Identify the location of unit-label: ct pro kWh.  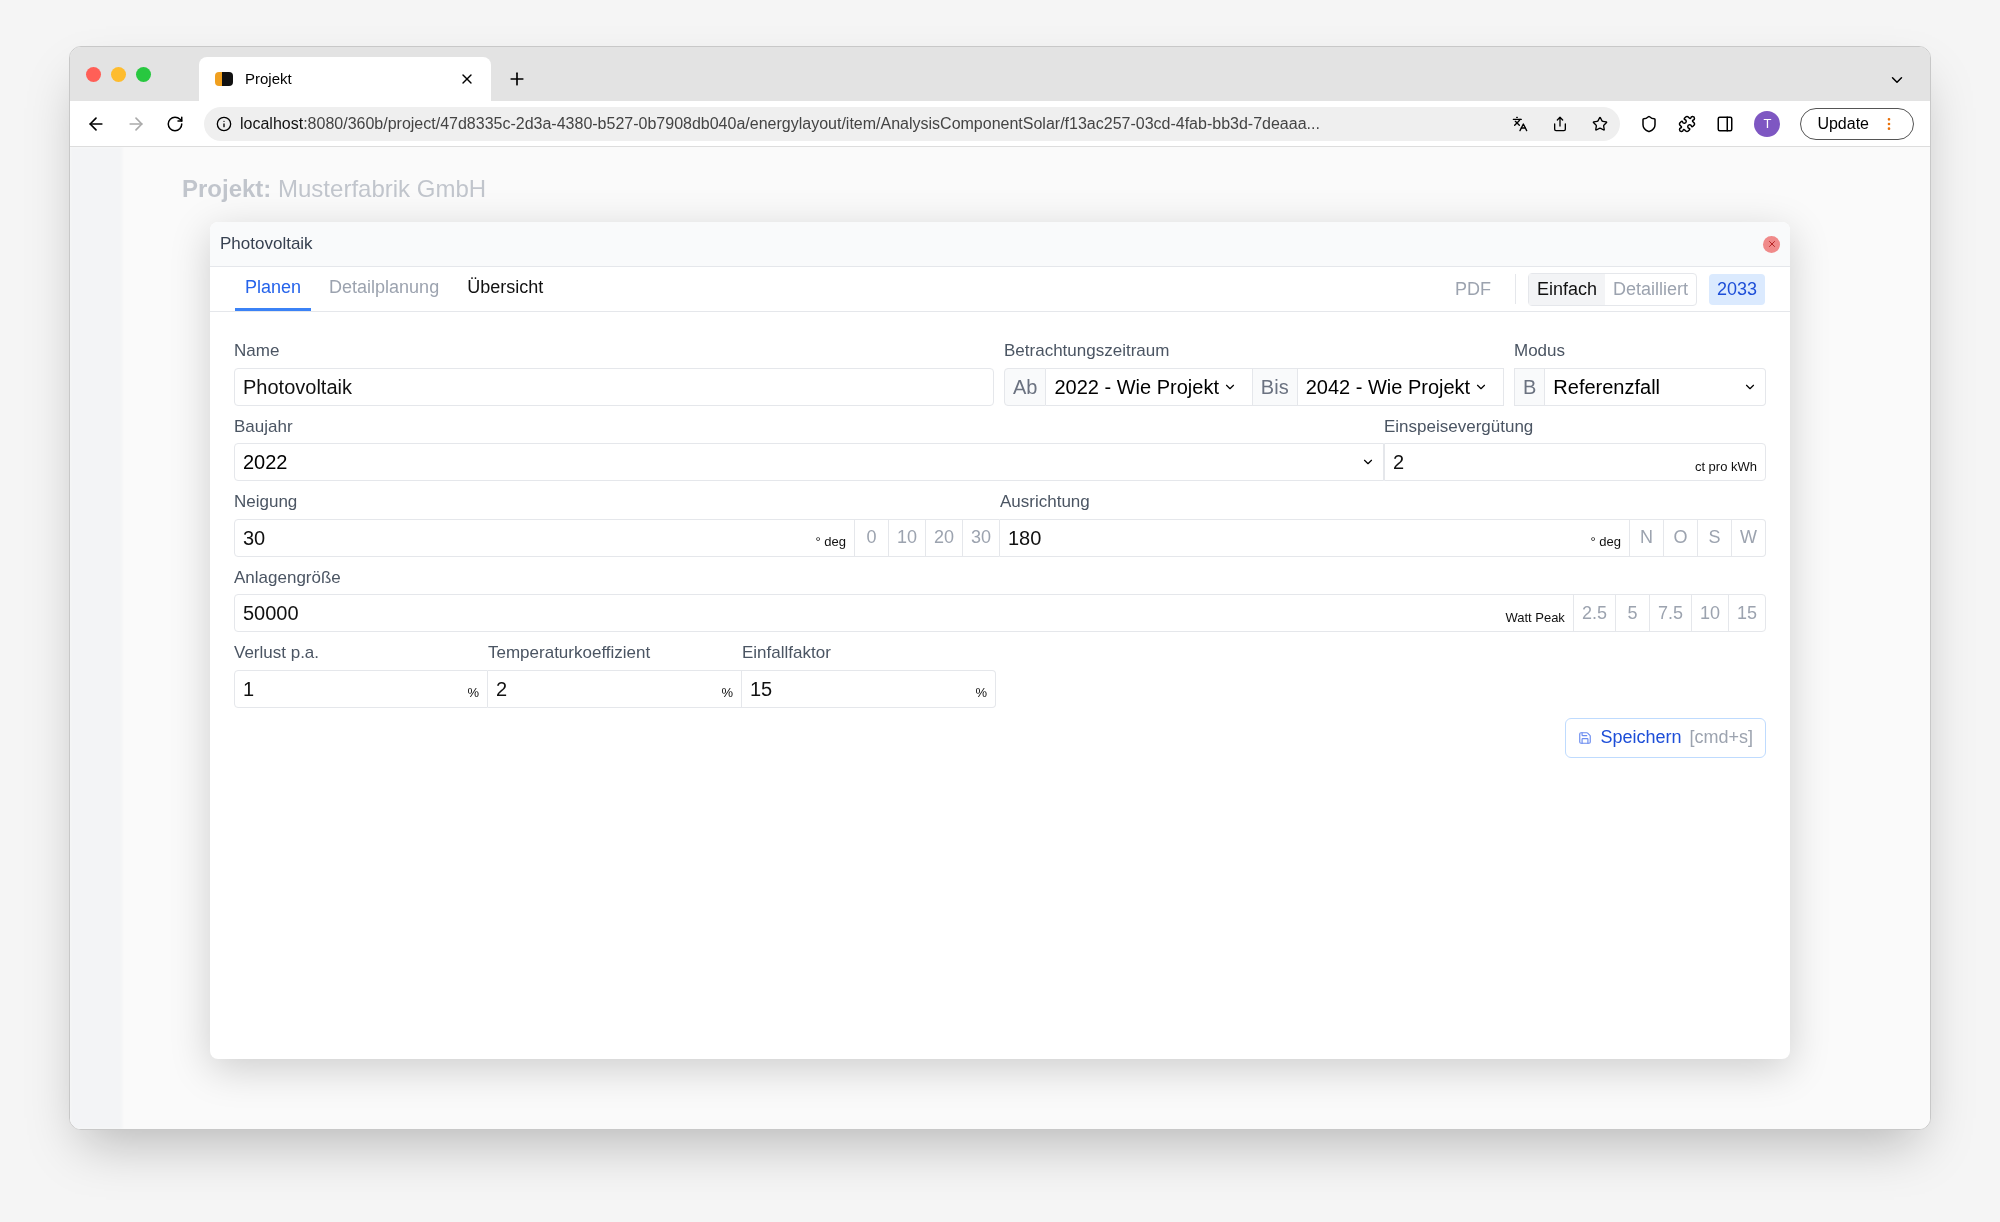
(1726, 466).